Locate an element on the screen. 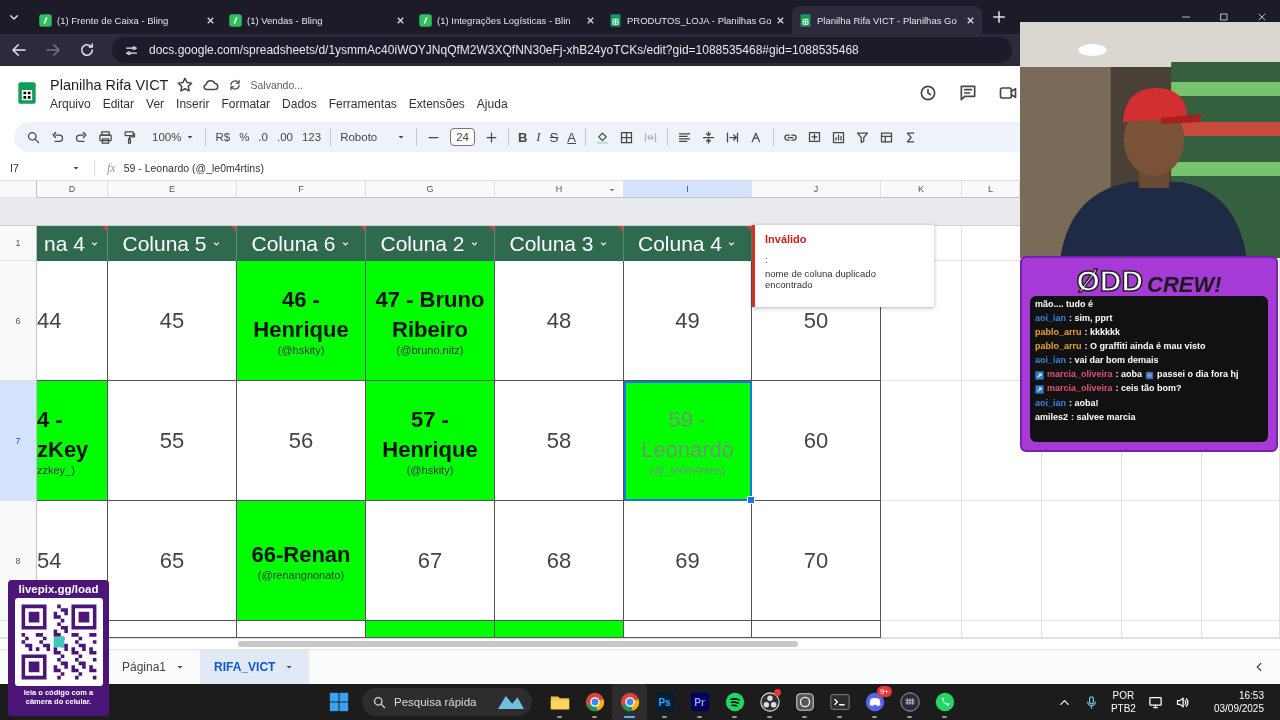 The height and width of the screenshot is (720, 1280). cell-text: 46 - Henrique is located at coordinates (301, 314).